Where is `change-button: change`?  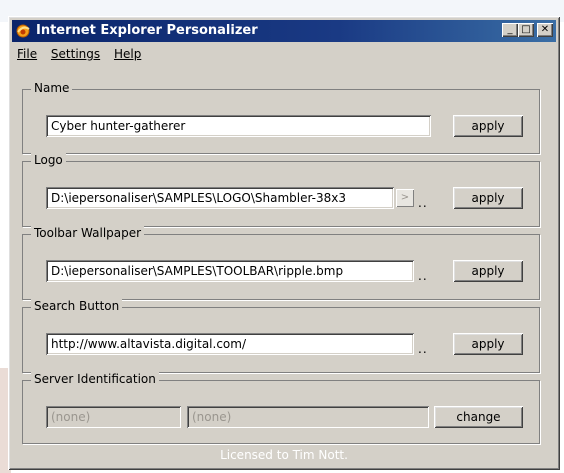
change-button: change is located at coordinates (478, 417).